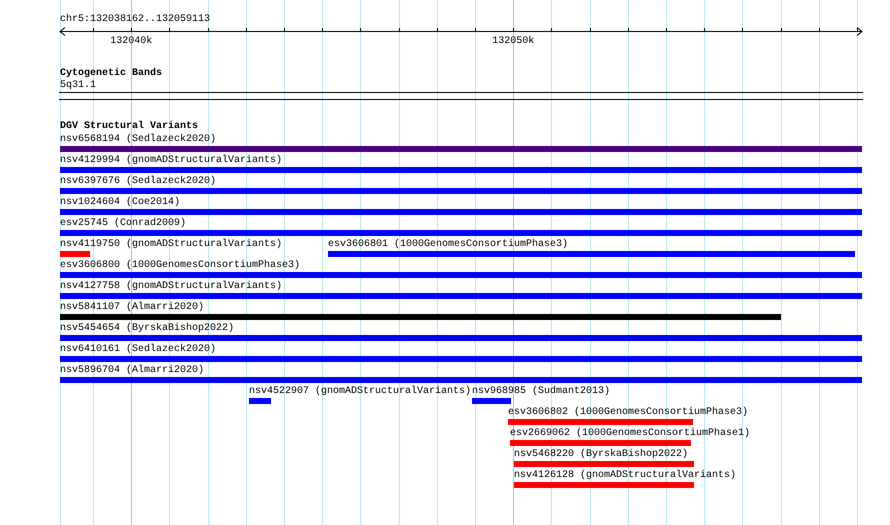  Describe the element at coordinates (513, 42) in the screenshot. I see `tick-label: 132050k` at that location.